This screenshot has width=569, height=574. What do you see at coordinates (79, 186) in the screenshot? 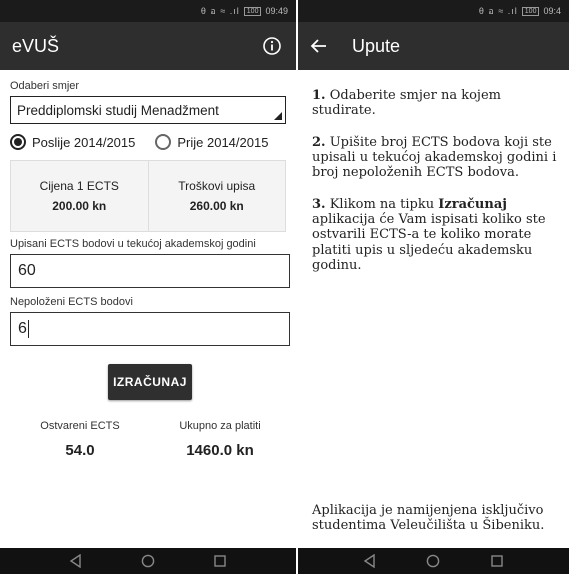
I see `price-ects-label: Cijena 1 ECTS` at bounding box center [79, 186].